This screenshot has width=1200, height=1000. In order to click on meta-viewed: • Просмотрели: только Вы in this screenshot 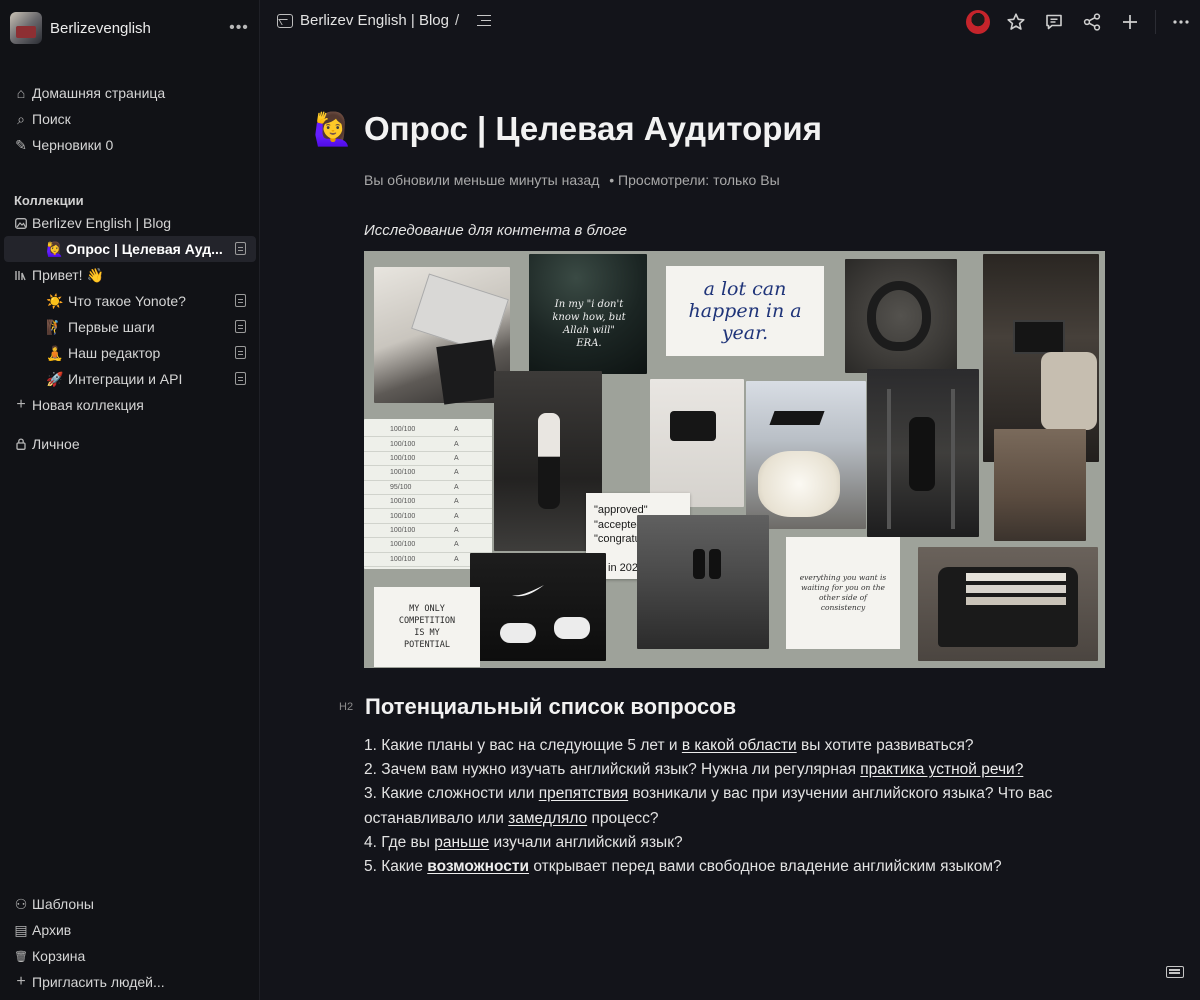, I will do `click(694, 180)`.